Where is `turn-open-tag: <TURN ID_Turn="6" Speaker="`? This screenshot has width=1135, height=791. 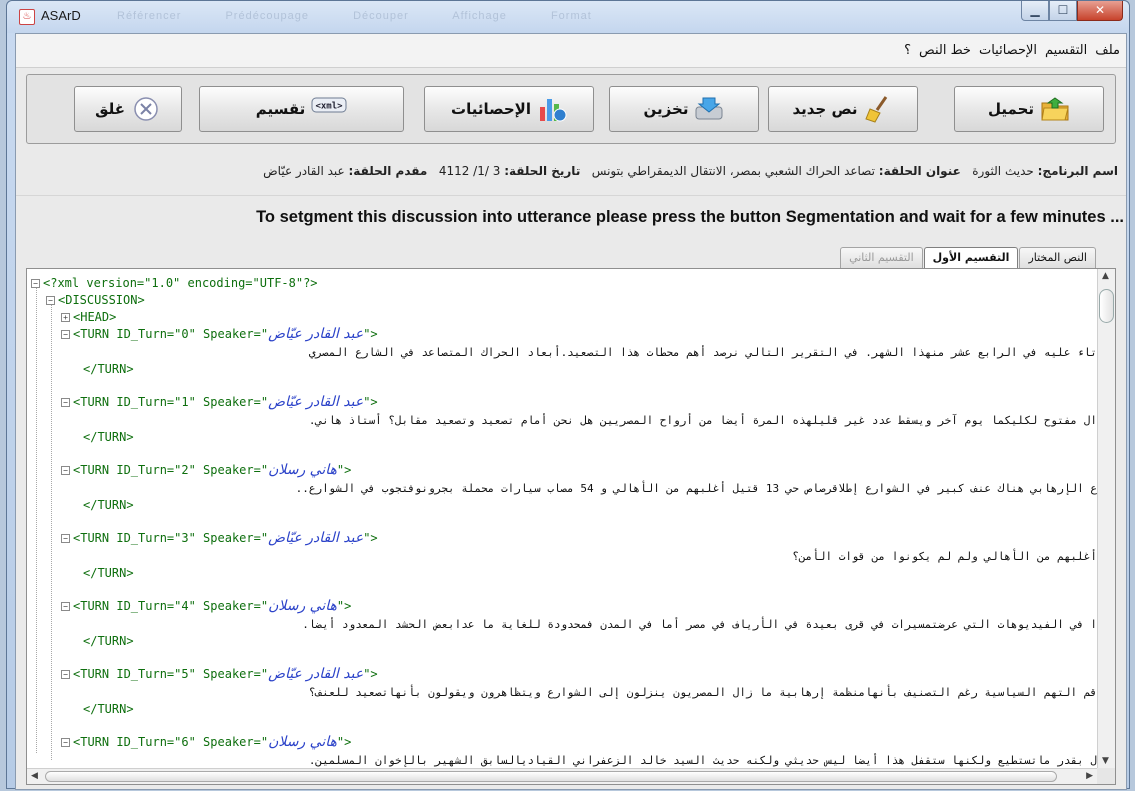 turn-open-tag: <TURN ID_Turn="6" Speaker=" is located at coordinates (171, 742).